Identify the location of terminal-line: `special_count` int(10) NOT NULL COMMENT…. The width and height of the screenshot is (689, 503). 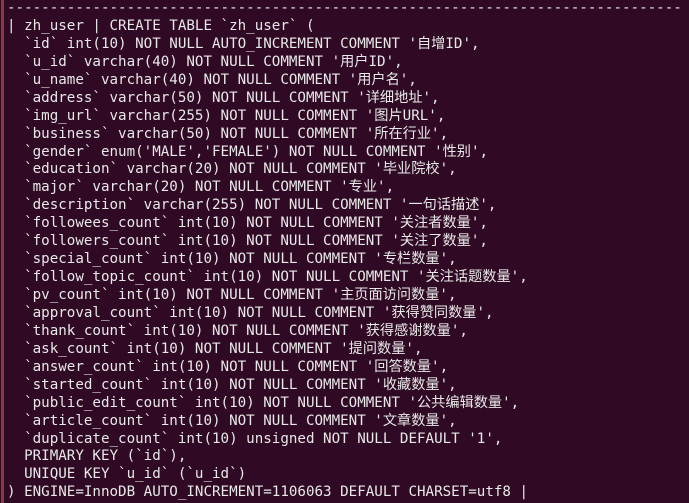
(232, 259).